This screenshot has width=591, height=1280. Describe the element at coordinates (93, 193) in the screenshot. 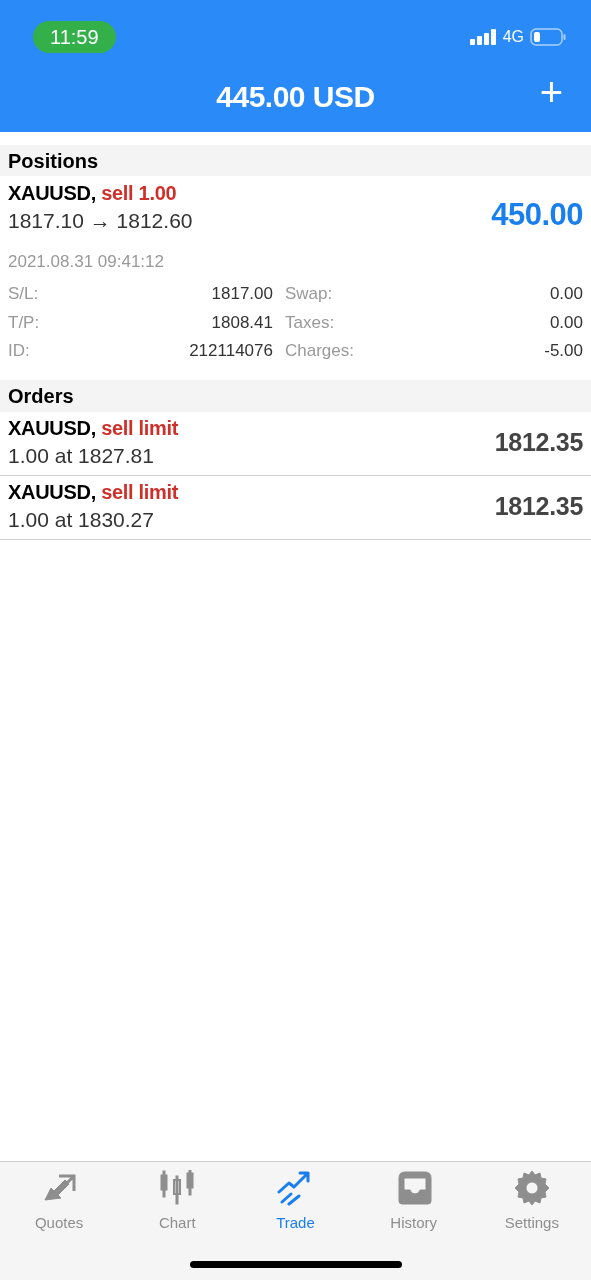

I see `position-title: XAUUSD, sell 1.00` at that location.